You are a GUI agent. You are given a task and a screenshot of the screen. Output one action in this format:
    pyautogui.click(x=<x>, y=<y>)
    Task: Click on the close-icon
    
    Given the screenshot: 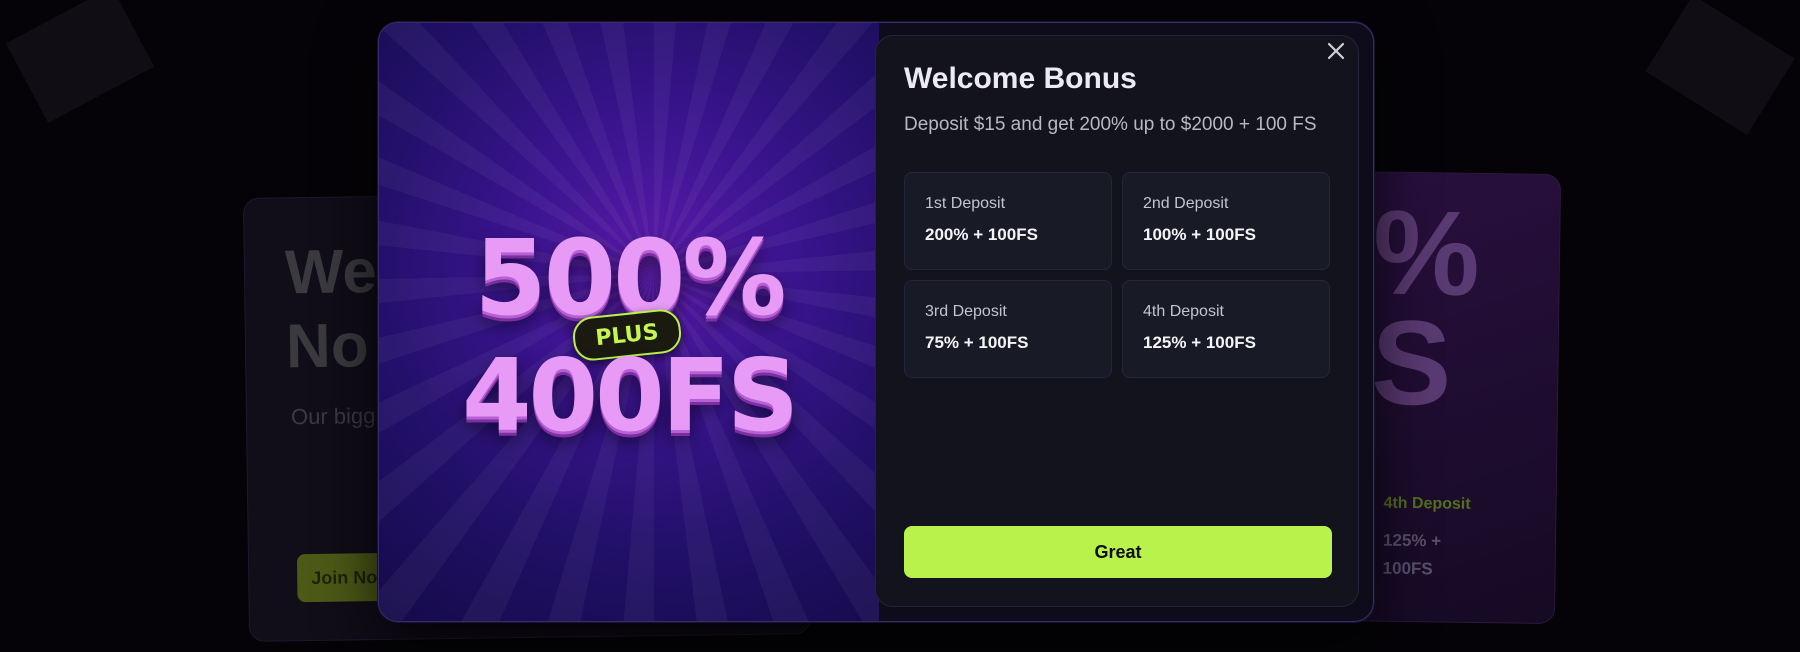 What is the action you would take?
    pyautogui.click(x=1336, y=53)
    